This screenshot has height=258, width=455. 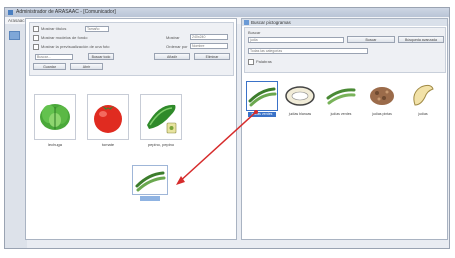 I want to click on app-icon, so click(x=10, y=12).